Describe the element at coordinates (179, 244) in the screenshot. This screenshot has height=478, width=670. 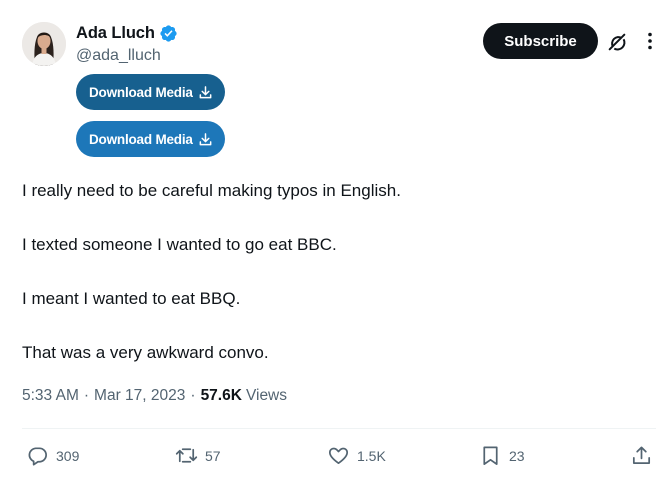
I see `tweet-text-line: I texted someone I wanted to go eat BBC.` at that location.